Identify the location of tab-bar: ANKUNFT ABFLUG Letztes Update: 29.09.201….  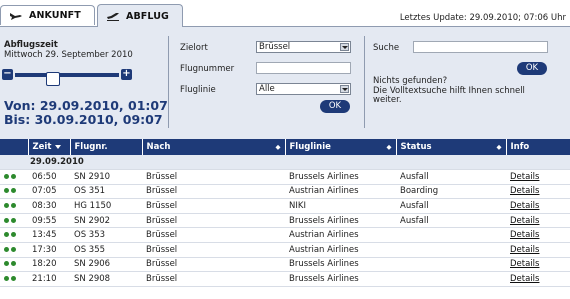
(285, 13).